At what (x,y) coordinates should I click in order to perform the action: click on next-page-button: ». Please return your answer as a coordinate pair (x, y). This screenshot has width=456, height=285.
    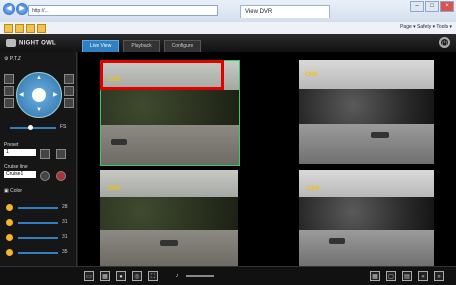
    Looking at the image, I should click on (439, 276).